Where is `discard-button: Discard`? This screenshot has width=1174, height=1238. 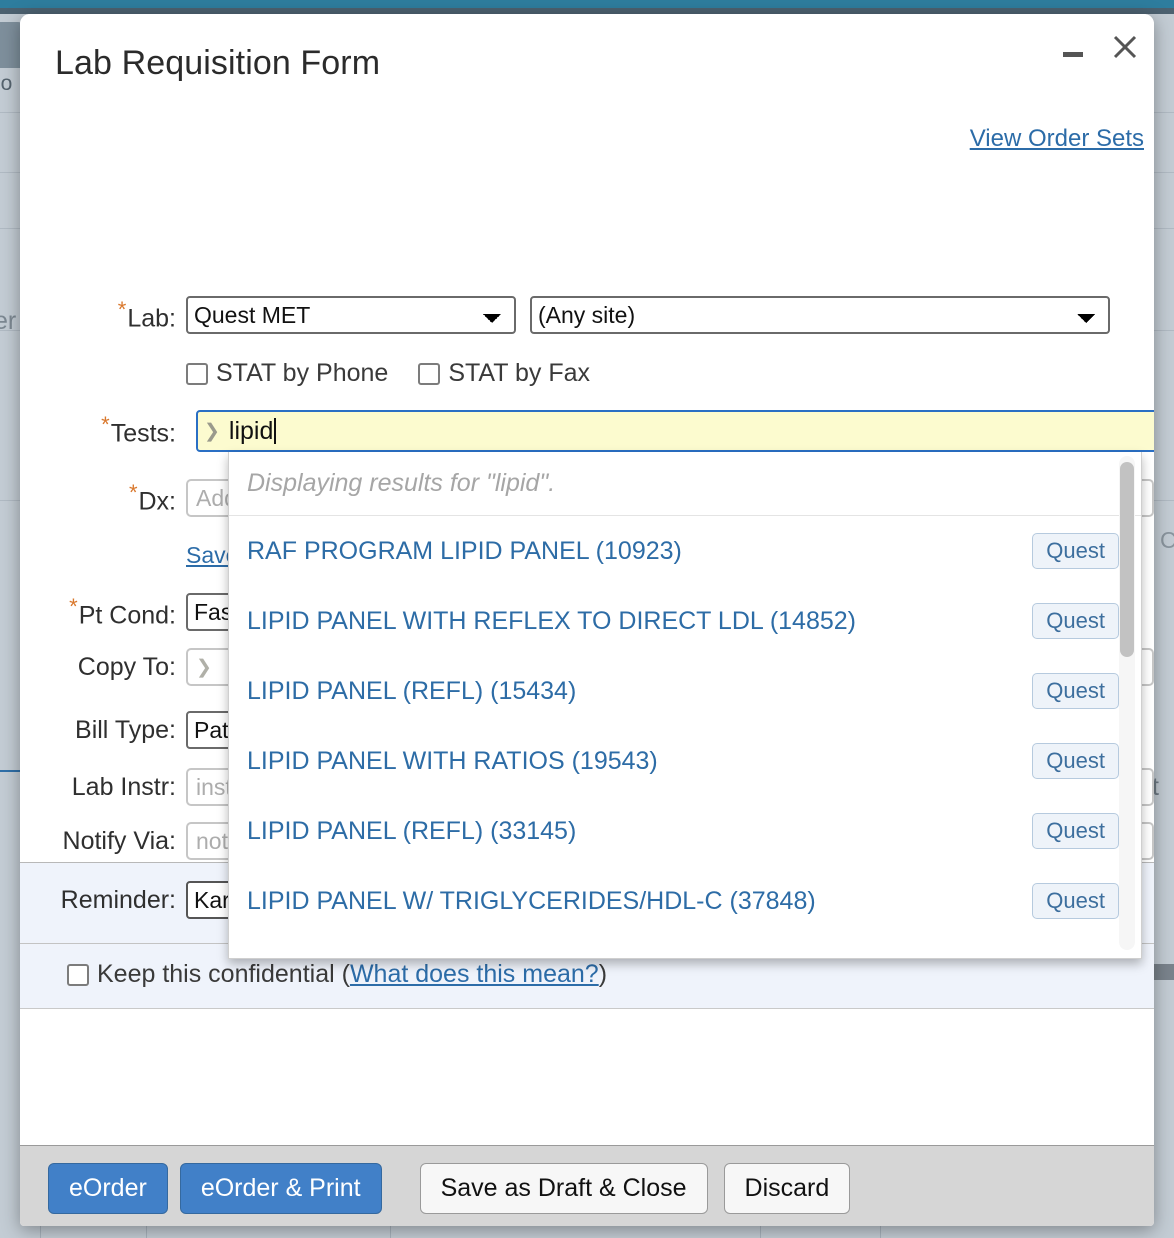
discard-button: Discard is located at coordinates (787, 1188).